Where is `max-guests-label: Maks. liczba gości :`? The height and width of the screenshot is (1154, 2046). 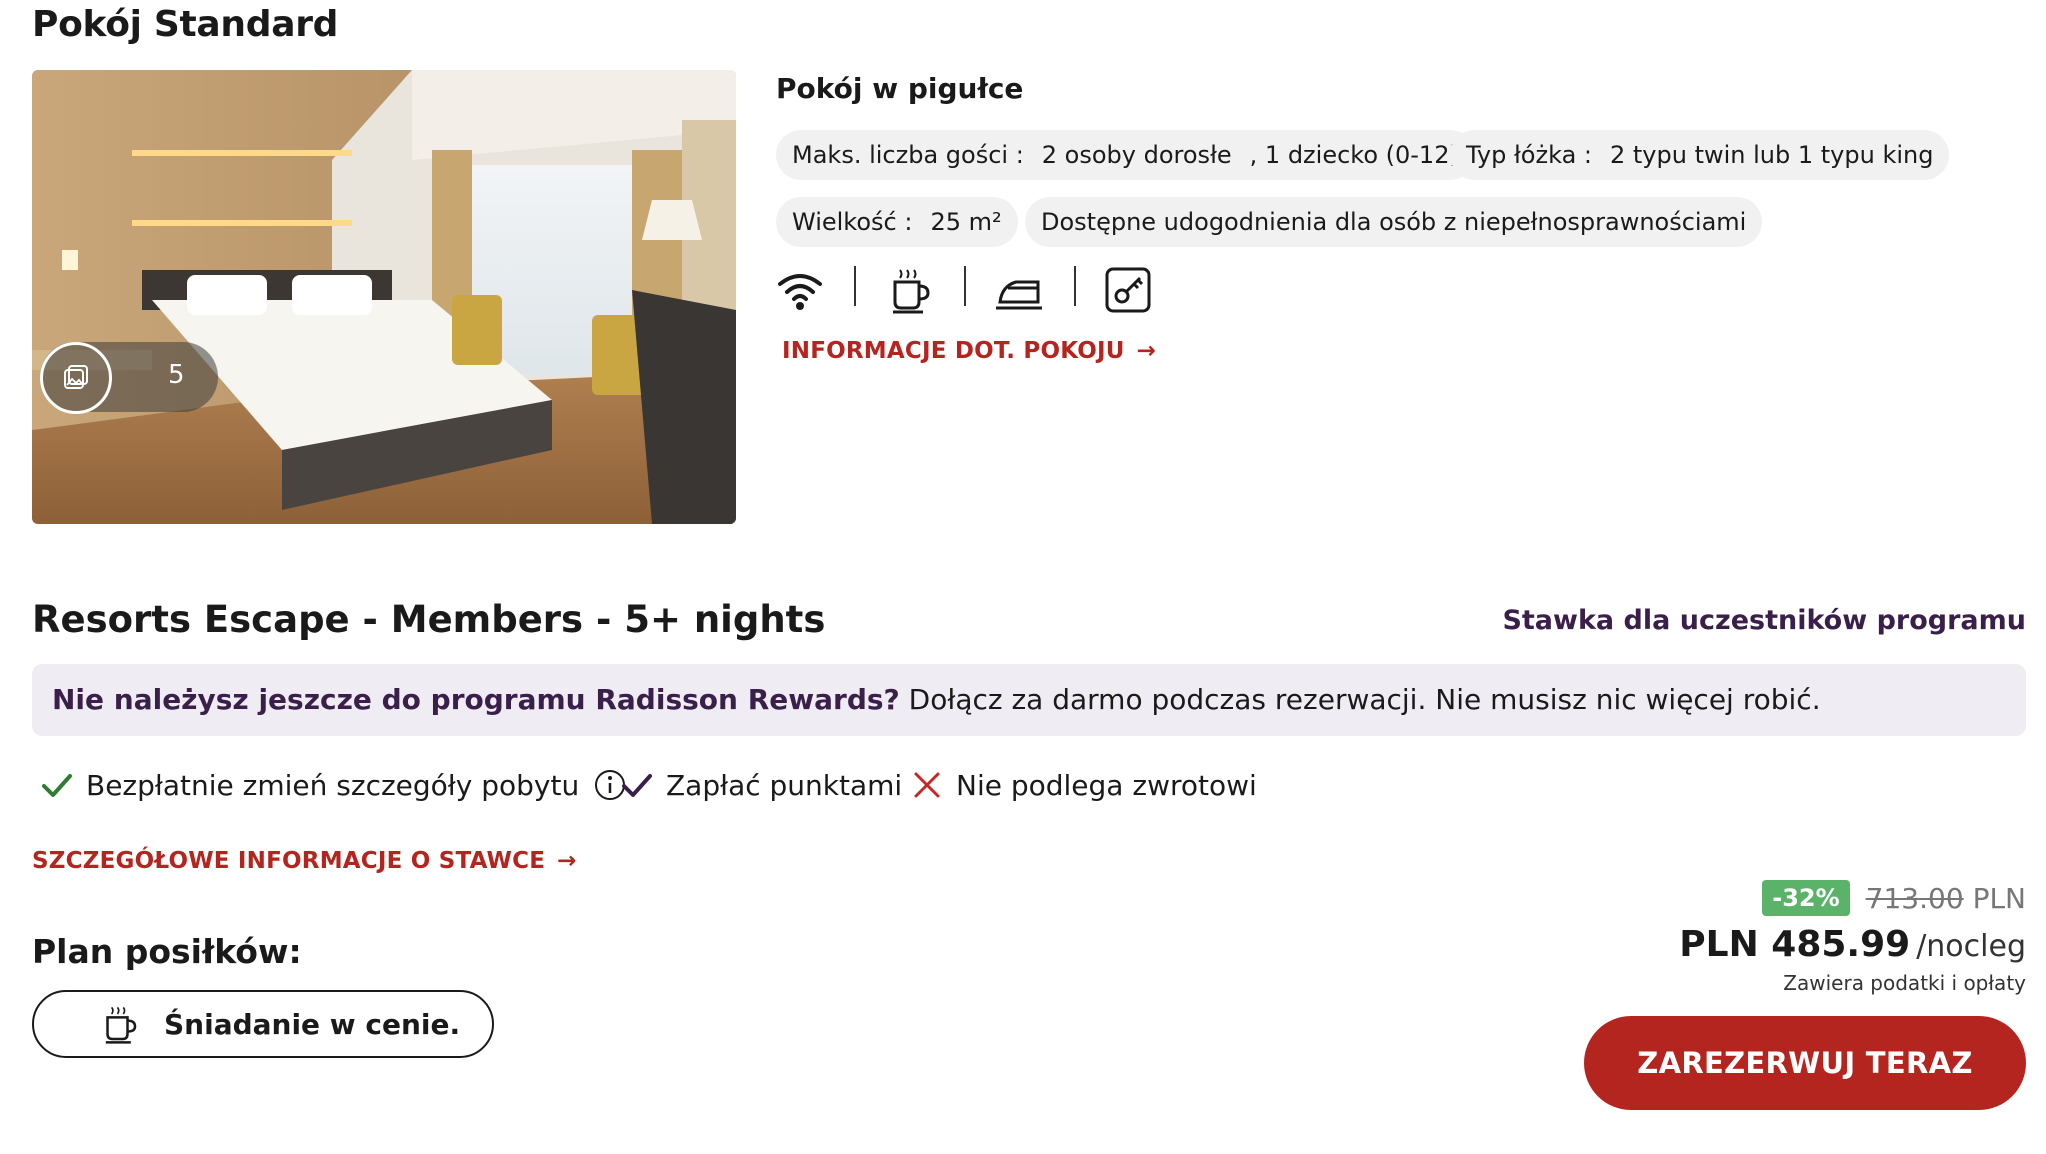 max-guests-label: Maks. liczba gości : is located at coordinates (908, 155).